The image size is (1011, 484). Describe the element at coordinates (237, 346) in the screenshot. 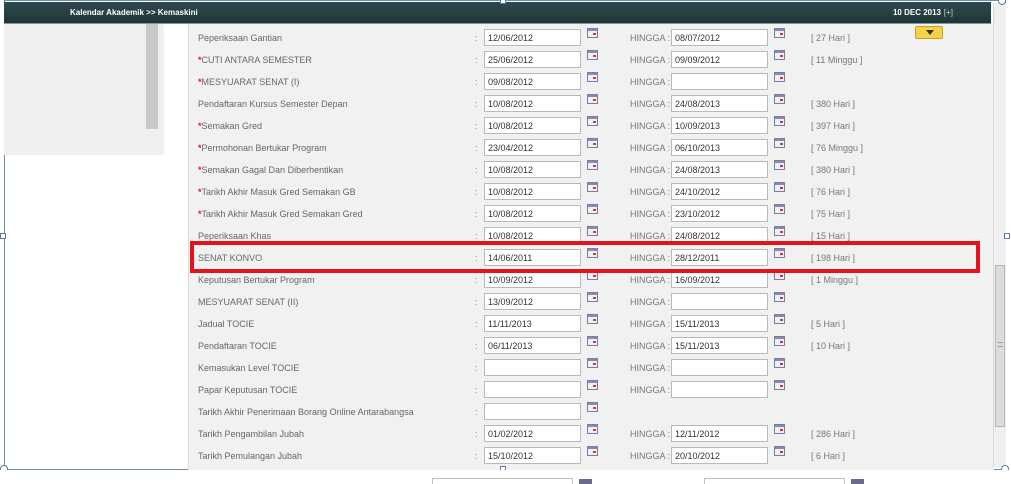

I see `event-label-text: Pendaftaran TOCIE` at that location.